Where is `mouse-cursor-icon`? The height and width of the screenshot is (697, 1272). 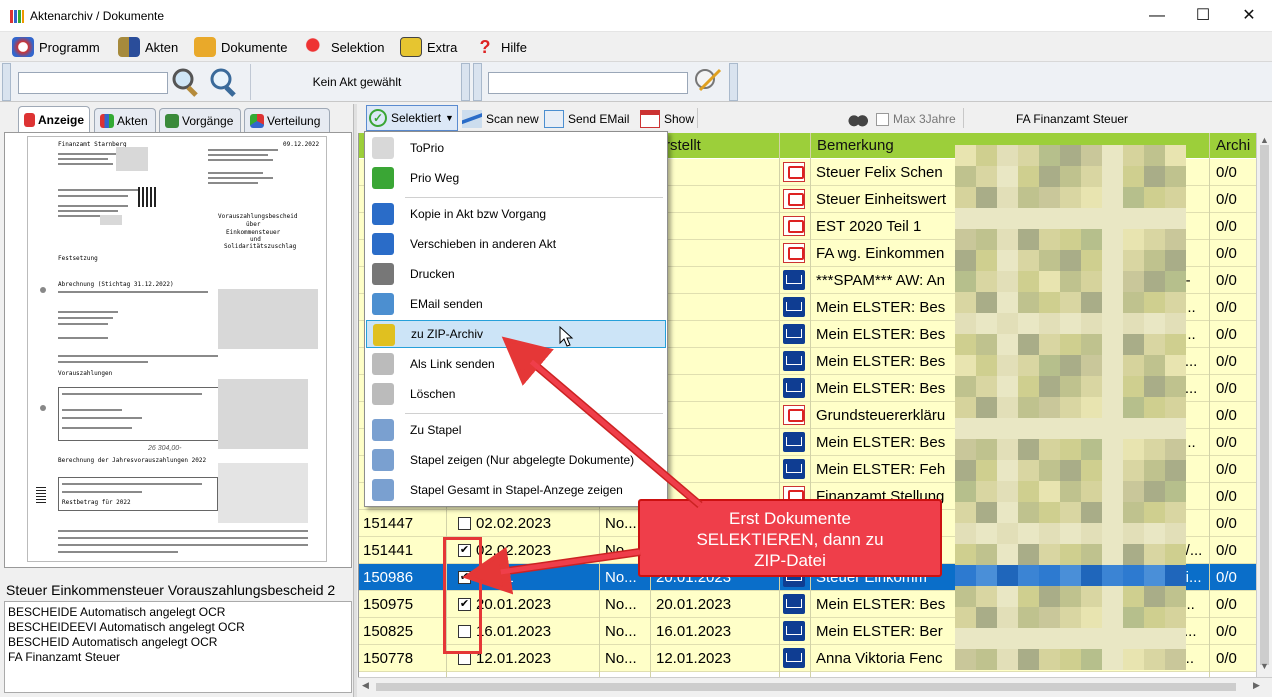
mouse-cursor-icon is located at coordinates (566, 336).